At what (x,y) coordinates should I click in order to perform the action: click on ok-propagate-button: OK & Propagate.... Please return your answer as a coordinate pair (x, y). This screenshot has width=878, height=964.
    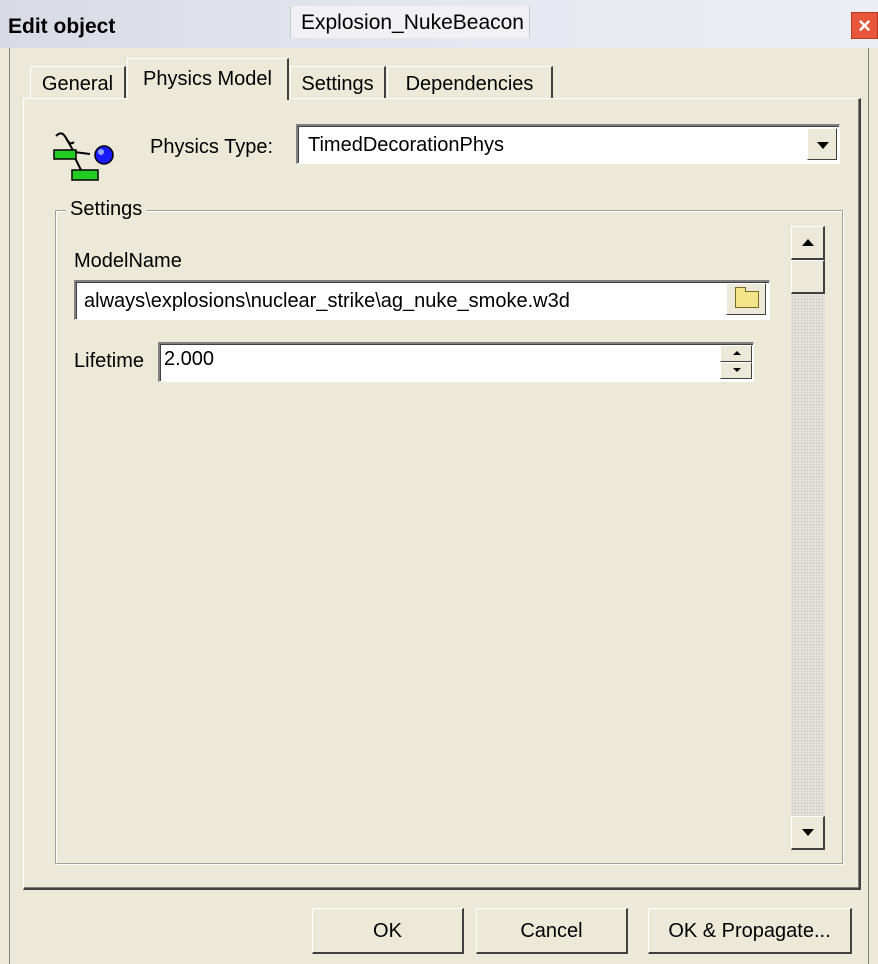
    Looking at the image, I should click on (750, 931).